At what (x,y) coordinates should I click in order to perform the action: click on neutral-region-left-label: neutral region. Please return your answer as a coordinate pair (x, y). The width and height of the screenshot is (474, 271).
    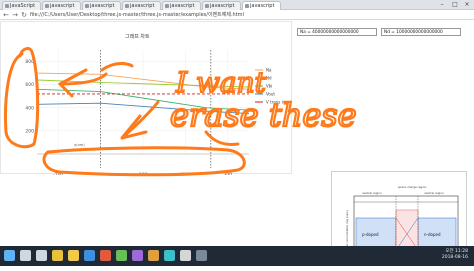
    Looking at the image, I should click on (372, 193).